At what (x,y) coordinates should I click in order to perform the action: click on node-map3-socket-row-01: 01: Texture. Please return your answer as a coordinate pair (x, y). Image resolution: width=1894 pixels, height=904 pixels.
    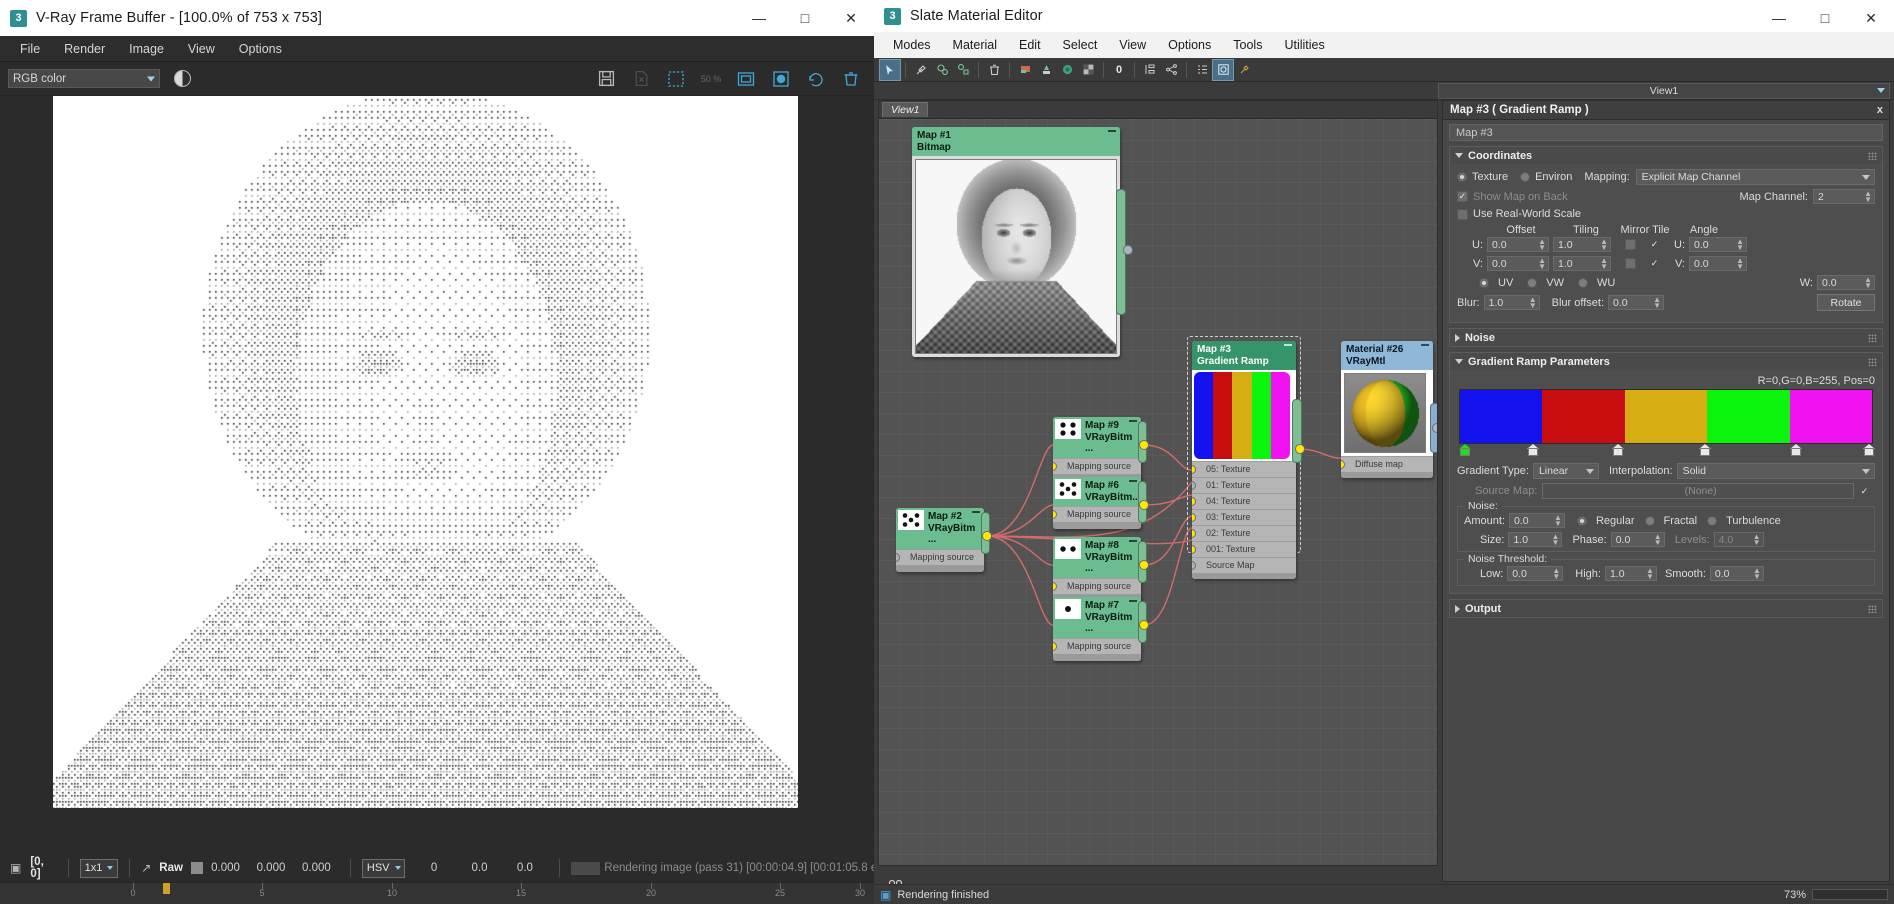
    Looking at the image, I should click on (1244, 485).